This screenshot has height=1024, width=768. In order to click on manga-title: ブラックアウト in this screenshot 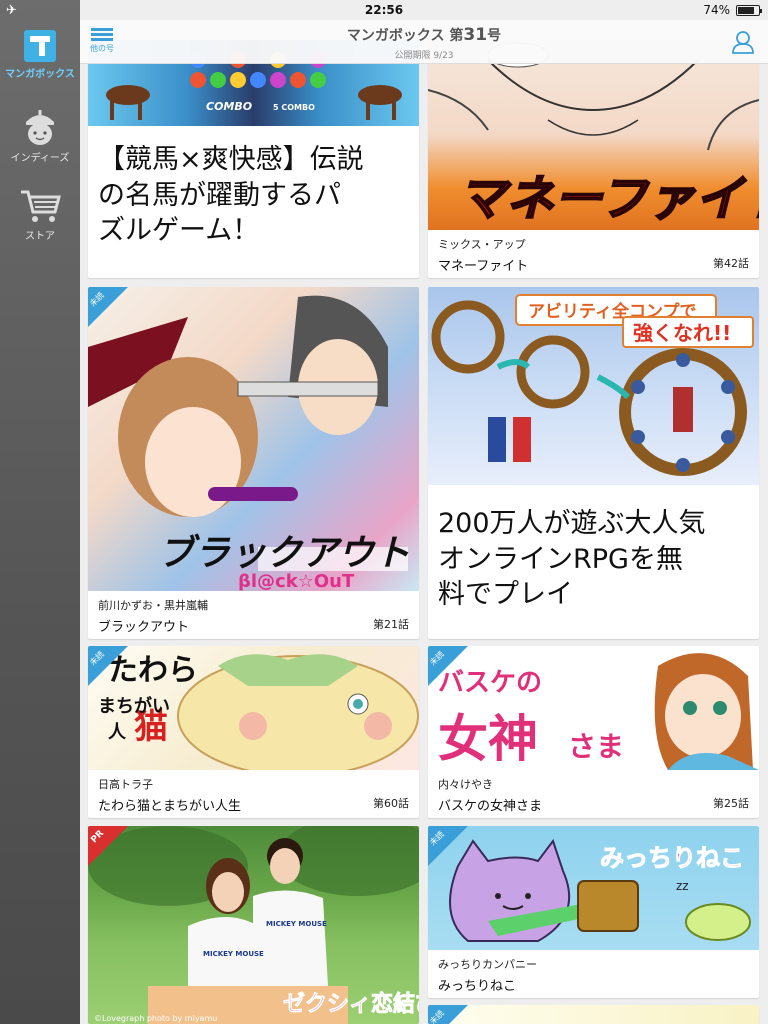, I will do `click(144, 627)`.